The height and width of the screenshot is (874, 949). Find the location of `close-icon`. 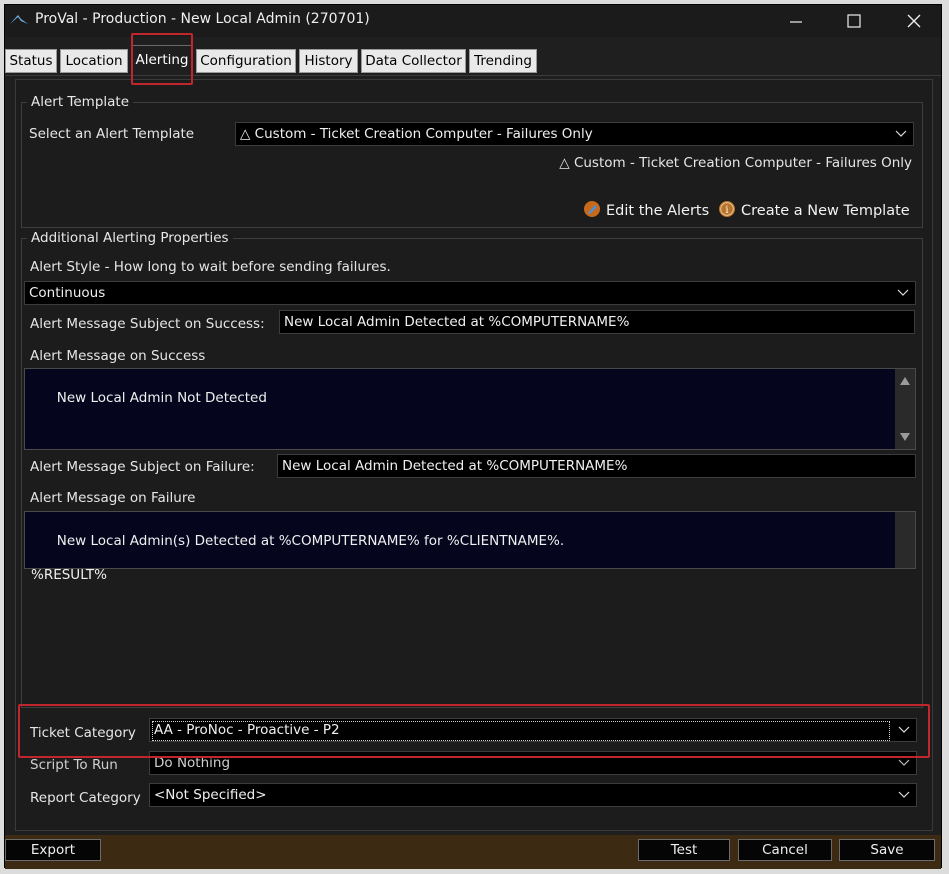

close-icon is located at coordinates (914, 21).